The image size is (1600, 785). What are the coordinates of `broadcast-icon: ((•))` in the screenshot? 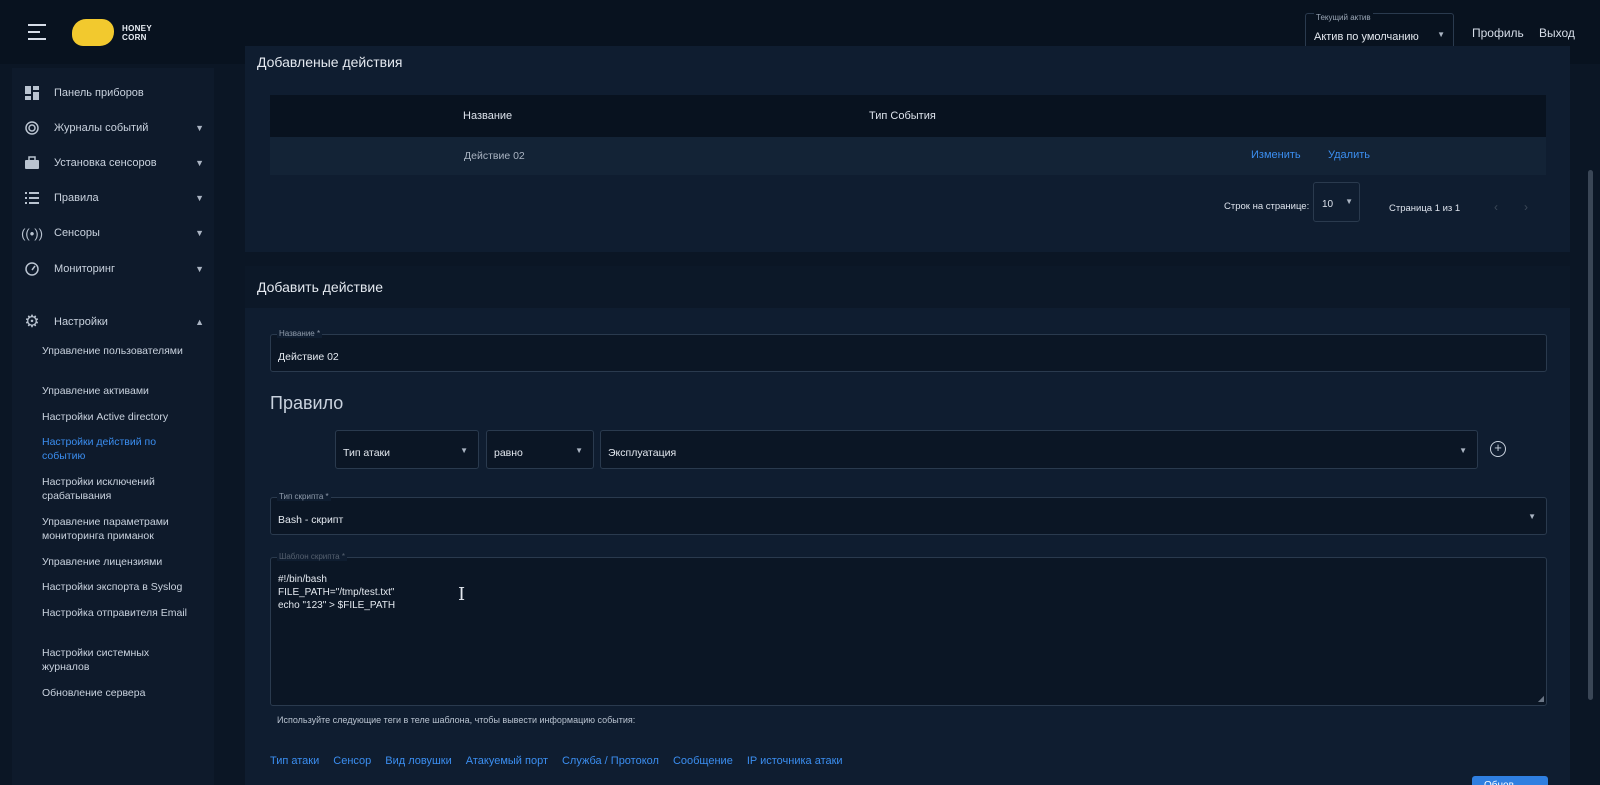 It's located at (32, 233).